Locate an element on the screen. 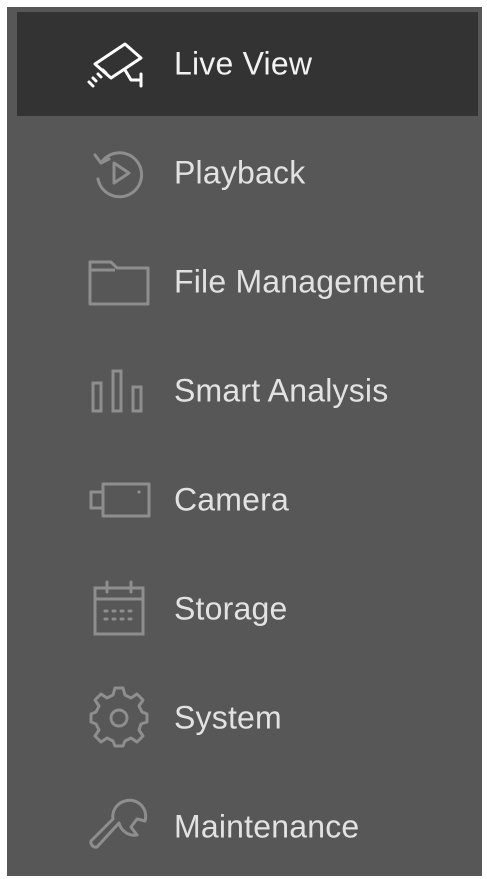  playback-icon is located at coordinates (119, 173).